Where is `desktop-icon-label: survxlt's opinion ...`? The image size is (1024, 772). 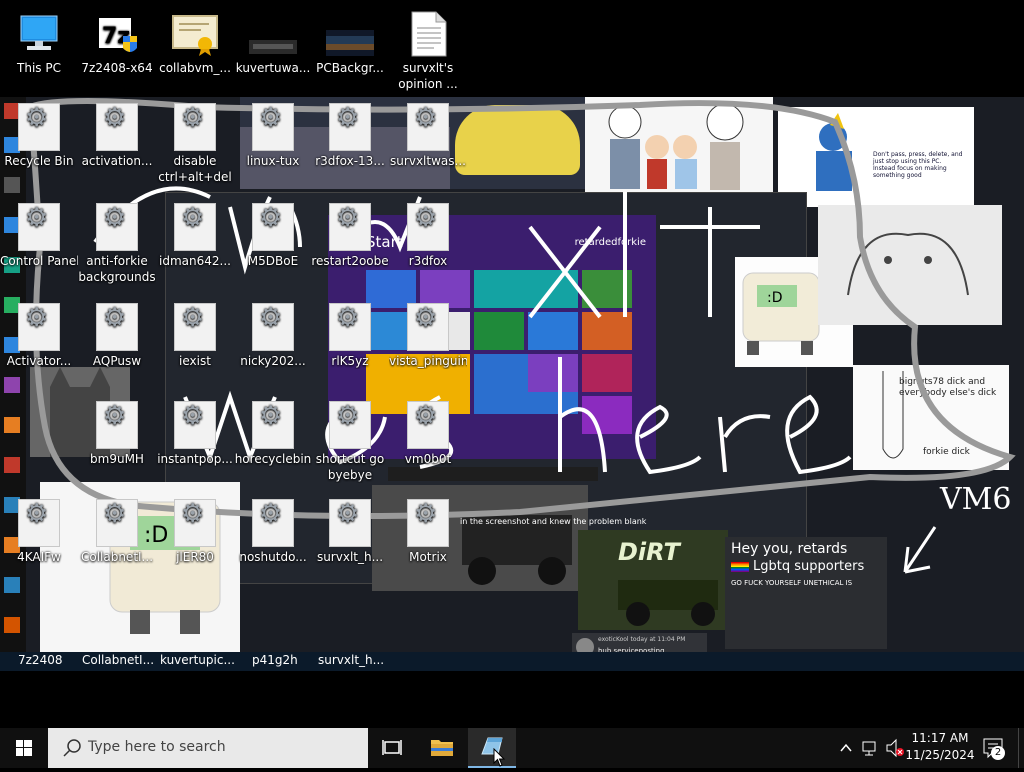
desktop-icon-label: survxlt's opinion ... is located at coordinates (428, 76).